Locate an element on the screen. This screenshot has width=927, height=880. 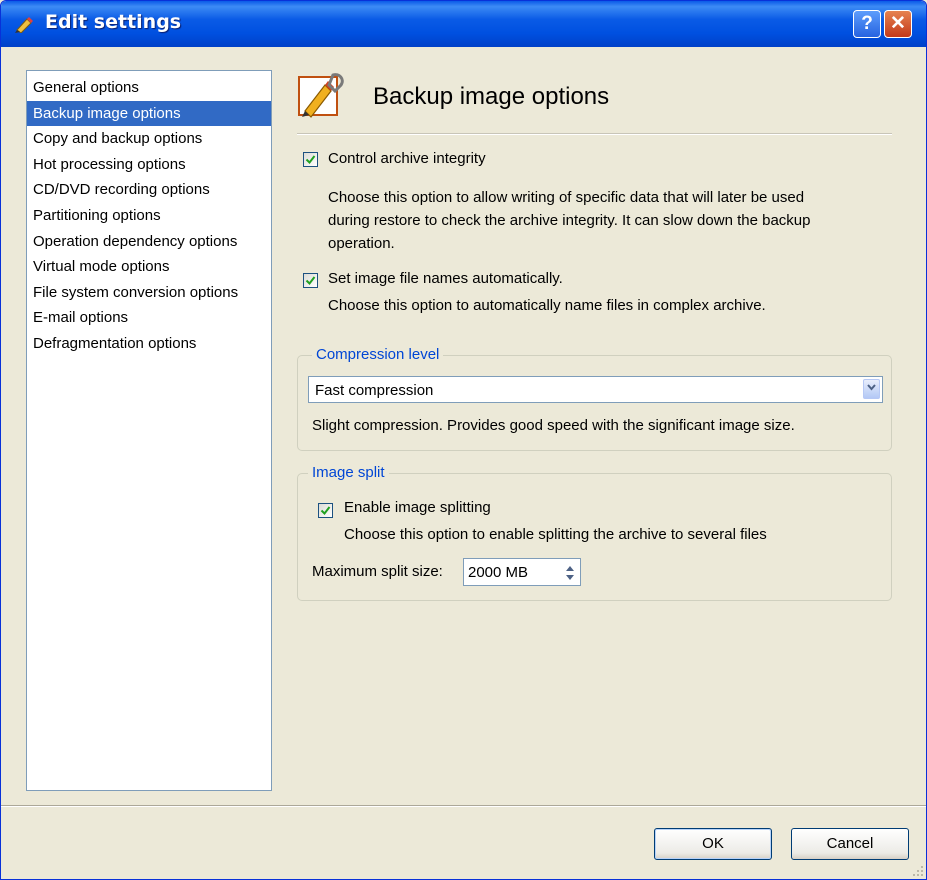
compression-level-value: Fast compression is located at coordinates (374, 390).